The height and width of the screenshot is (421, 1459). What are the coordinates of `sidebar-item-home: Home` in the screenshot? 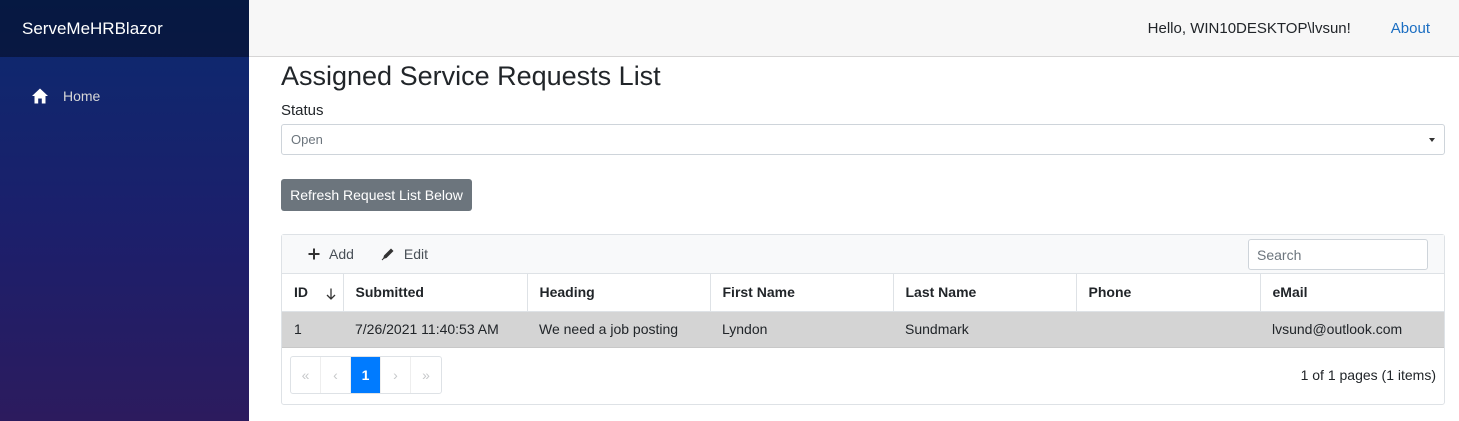 It's located at (124, 96).